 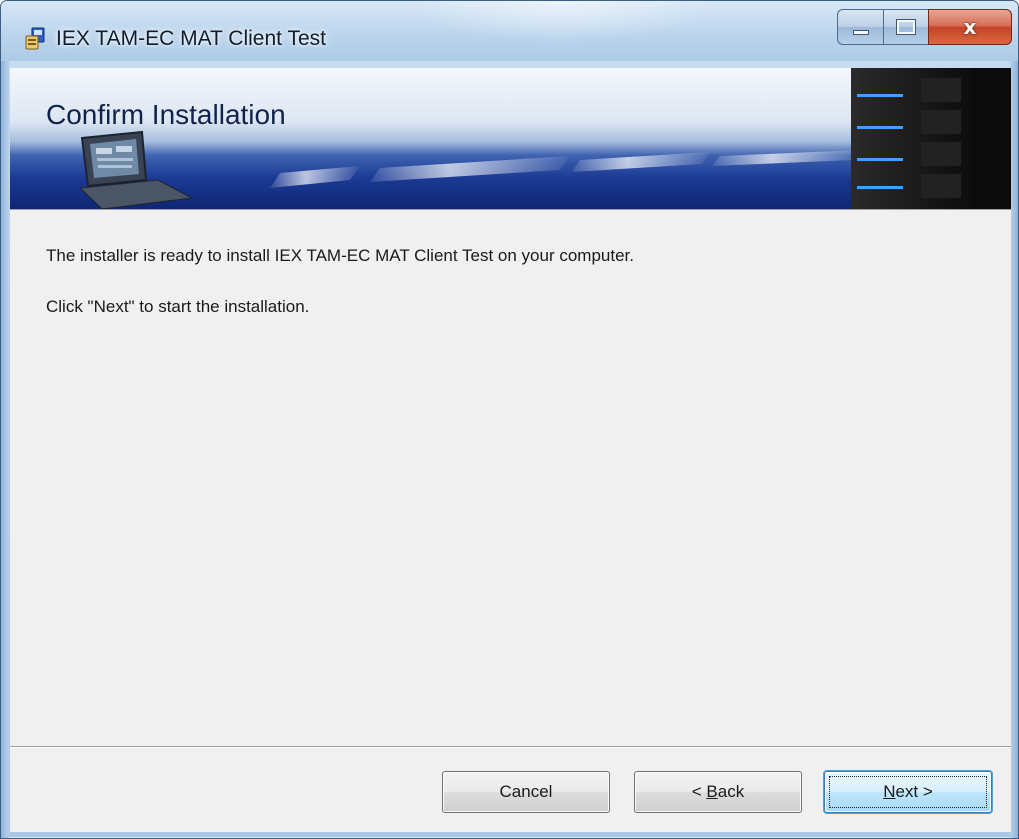 What do you see at coordinates (914, 791) in the screenshot?
I see `next-button-rest: ext >` at bounding box center [914, 791].